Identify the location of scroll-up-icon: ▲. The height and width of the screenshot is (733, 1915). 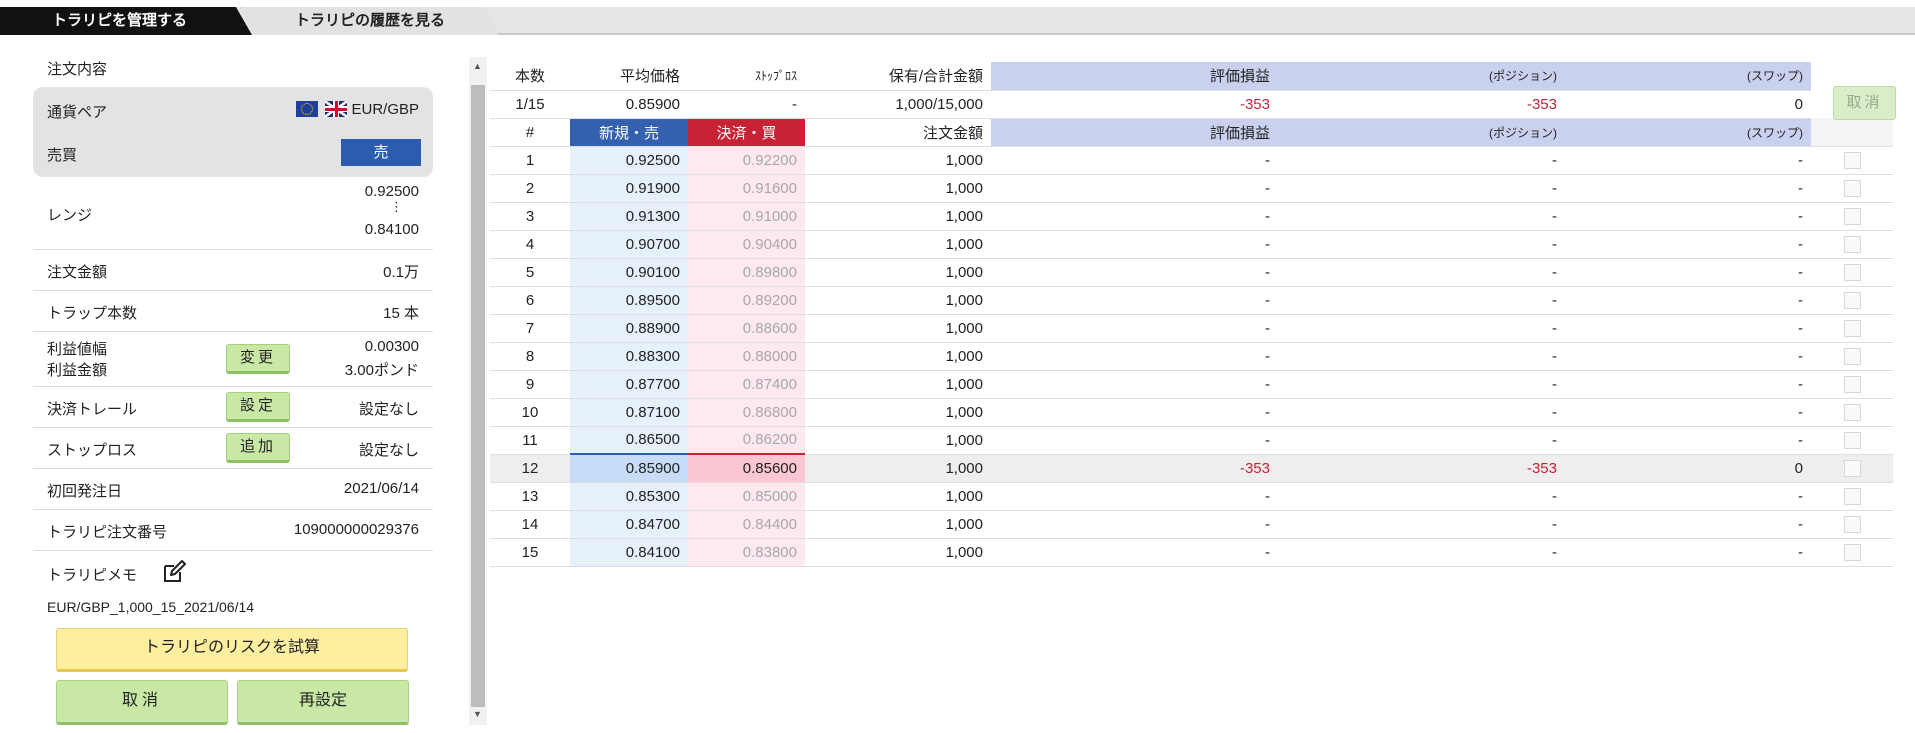
(477, 66).